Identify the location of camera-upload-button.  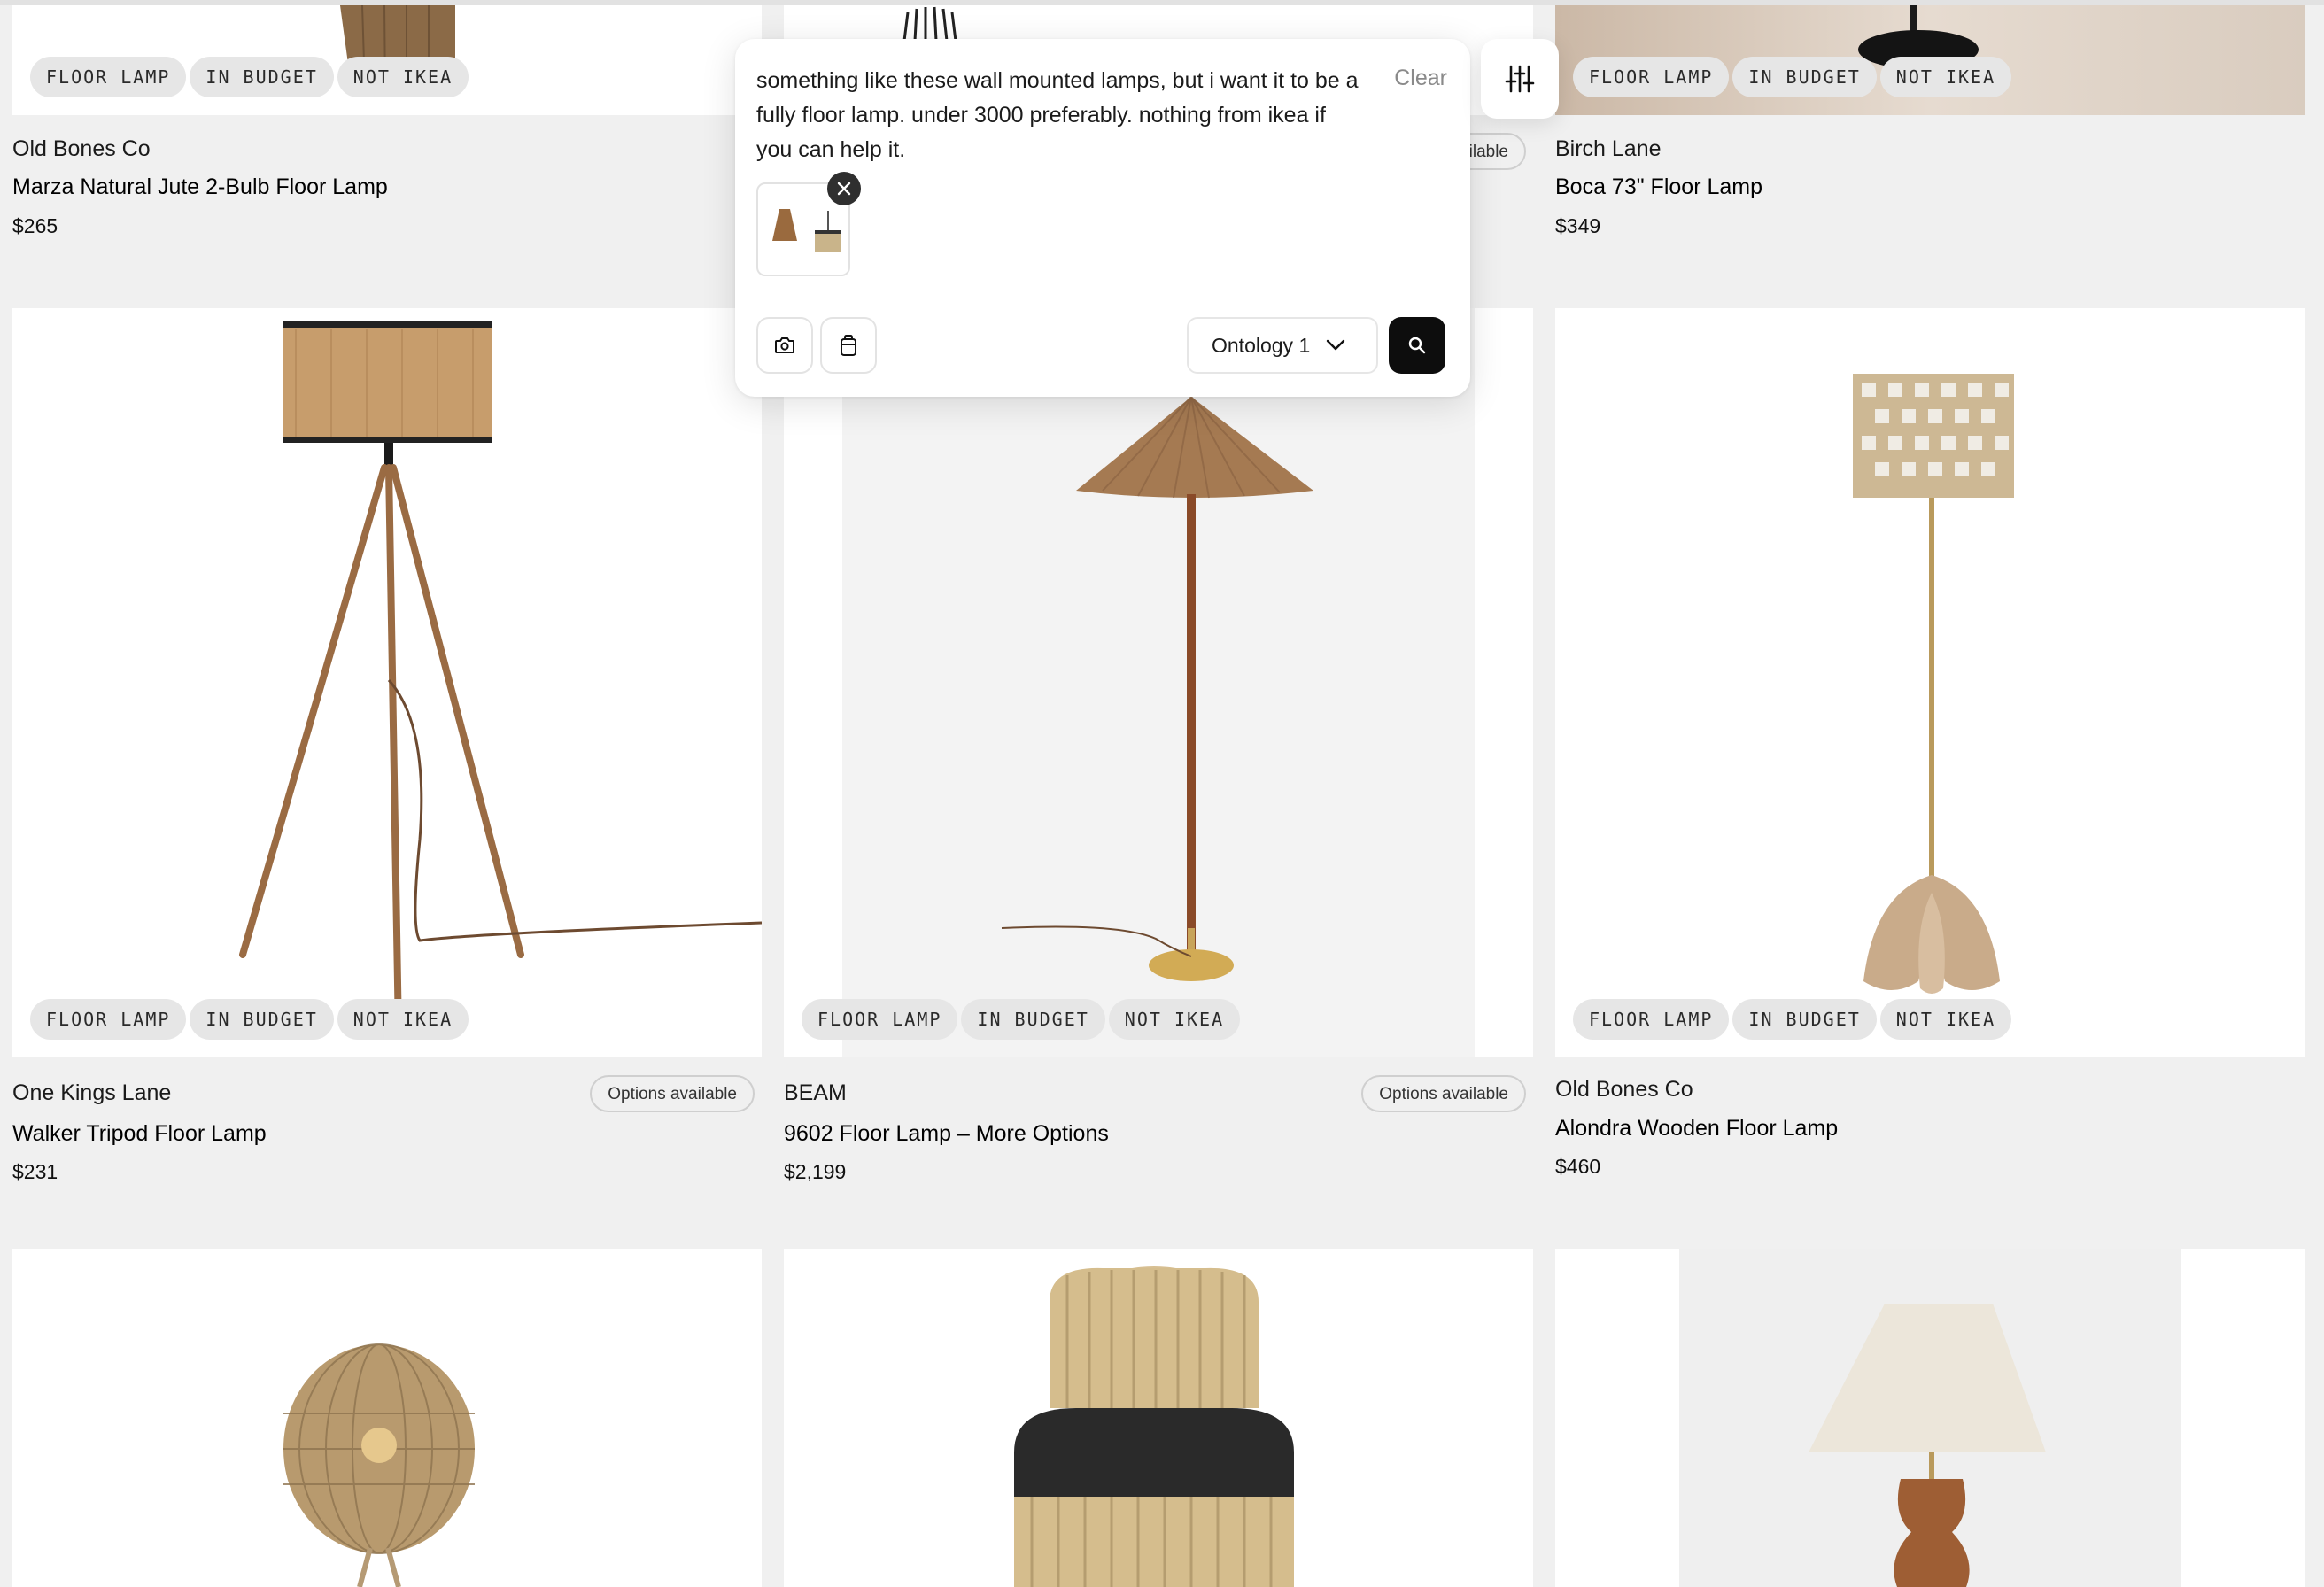
(784, 345).